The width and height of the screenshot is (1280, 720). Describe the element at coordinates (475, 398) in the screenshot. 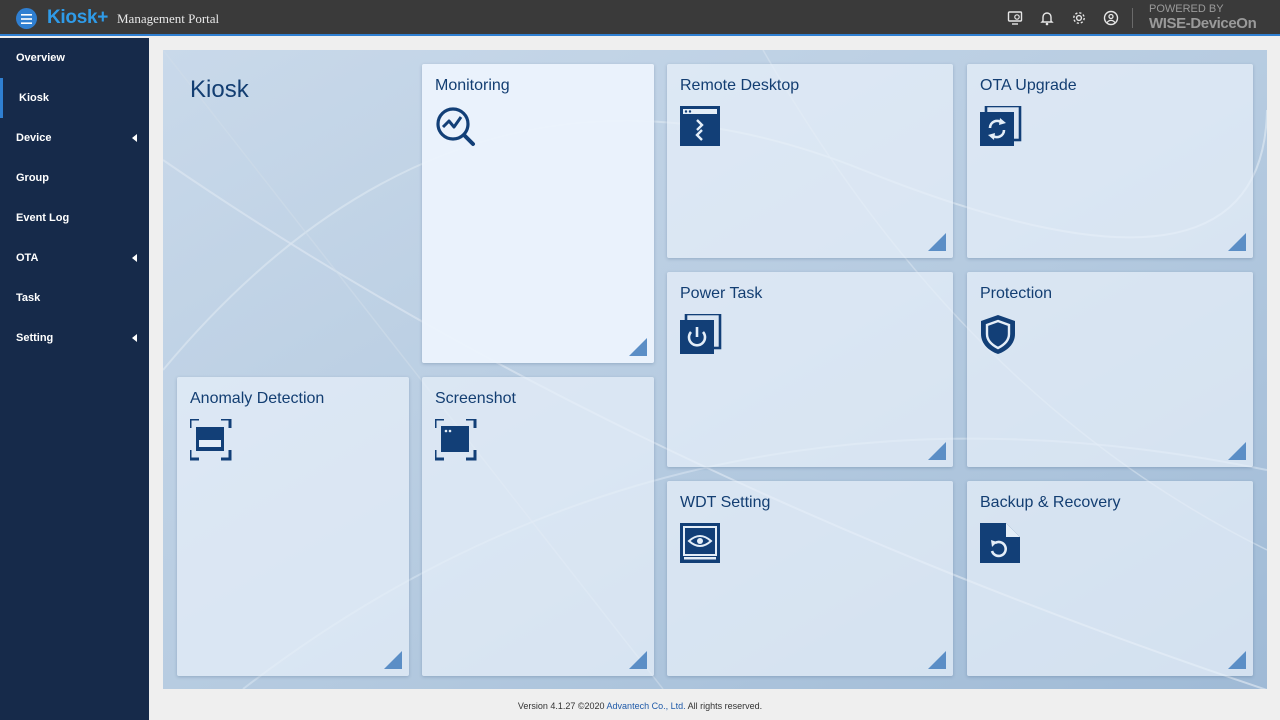

I see `tile-label: Screenshot` at that location.